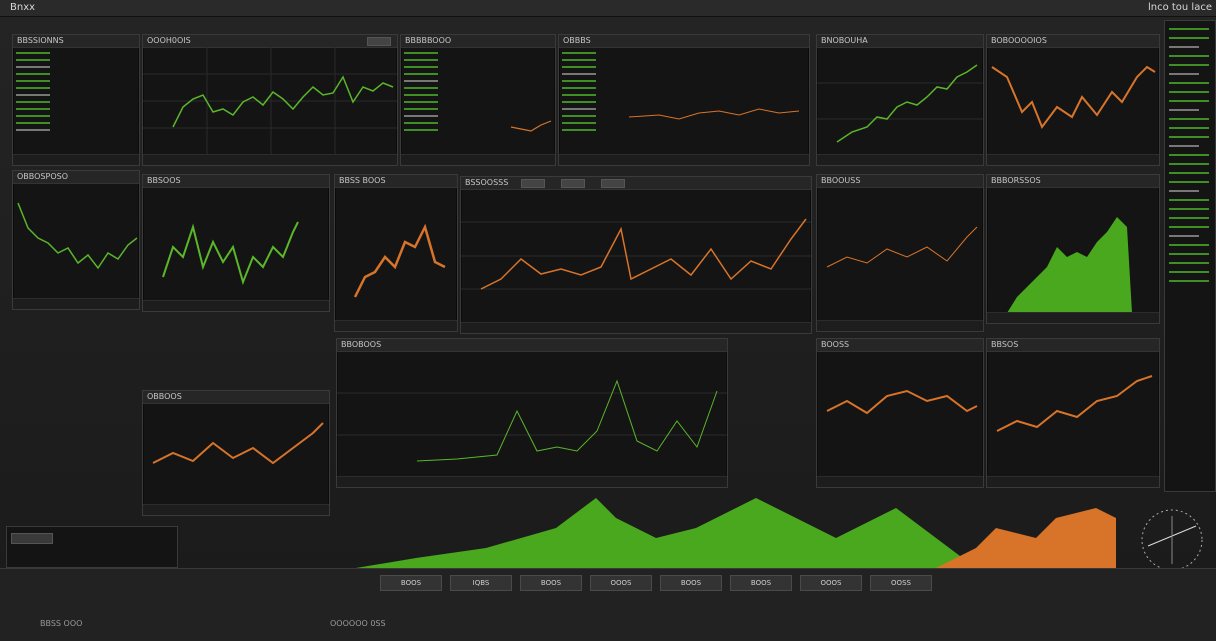 The width and height of the screenshot is (1216, 641). I want to click on panel-6: BOBOOOOIOS, so click(1073, 100).